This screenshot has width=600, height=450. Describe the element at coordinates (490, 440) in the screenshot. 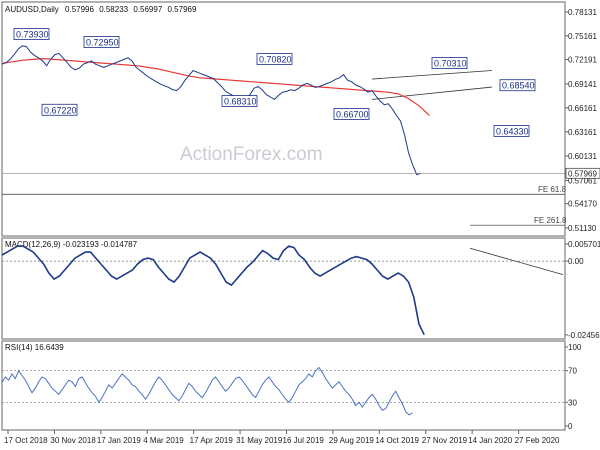

I see `x-tick-label: 14 Jan 2020` at that location.